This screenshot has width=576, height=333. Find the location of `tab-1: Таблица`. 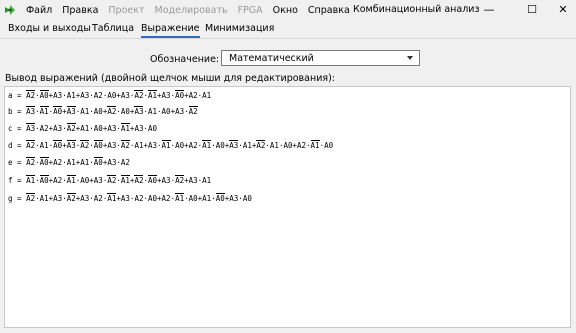

tab-1: Таблица is located at coordinates (113, 28).